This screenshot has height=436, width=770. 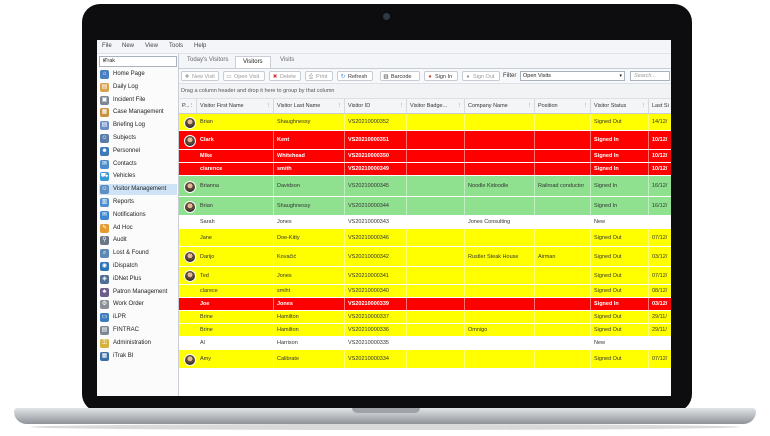 What do you see at coordinates (441, 76) in the screenshot?
I see `sign-in-button: ● Sign In` at bounding box center [441, 76].